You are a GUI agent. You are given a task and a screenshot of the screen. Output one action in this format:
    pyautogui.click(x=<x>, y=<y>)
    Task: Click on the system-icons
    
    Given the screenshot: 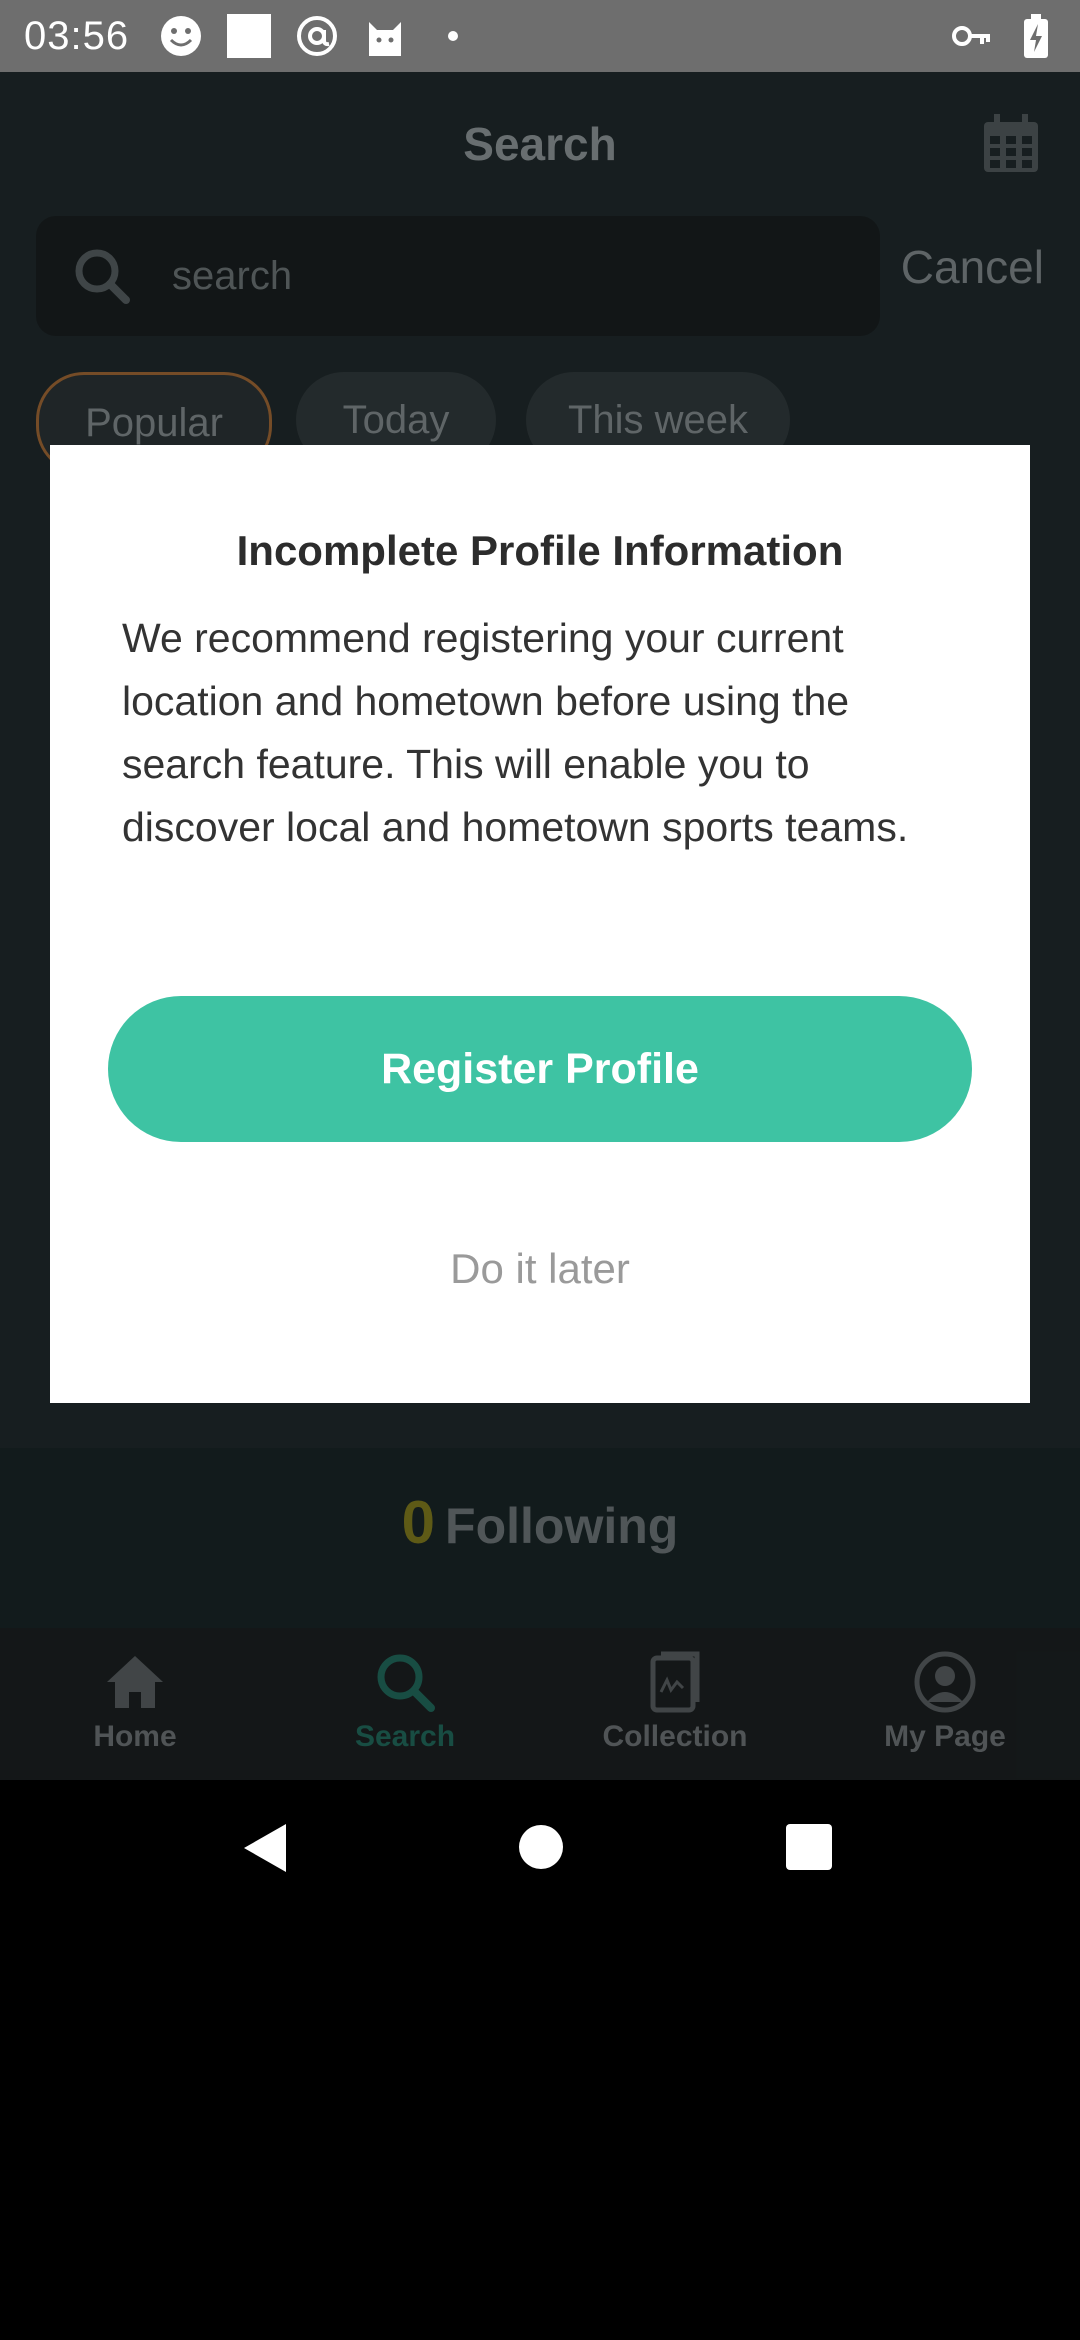 What is the action you would take?
    pyautogui.click(x=1004, y=36)
    